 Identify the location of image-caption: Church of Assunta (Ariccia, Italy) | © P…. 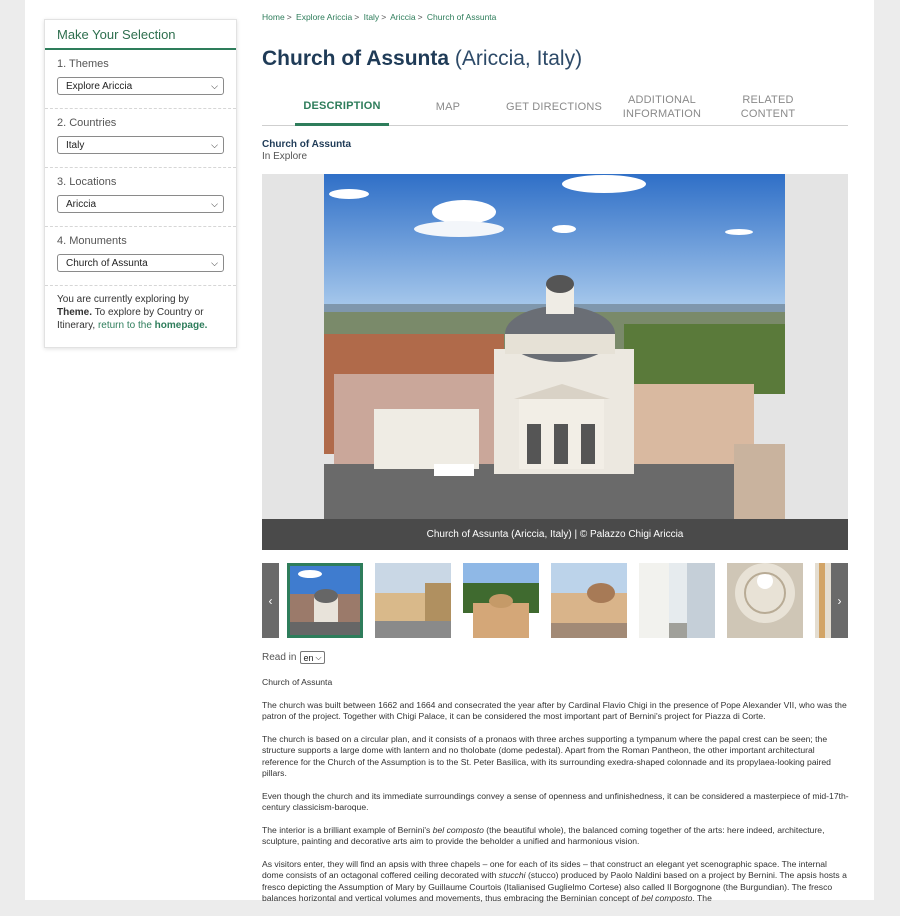
(555, 534).